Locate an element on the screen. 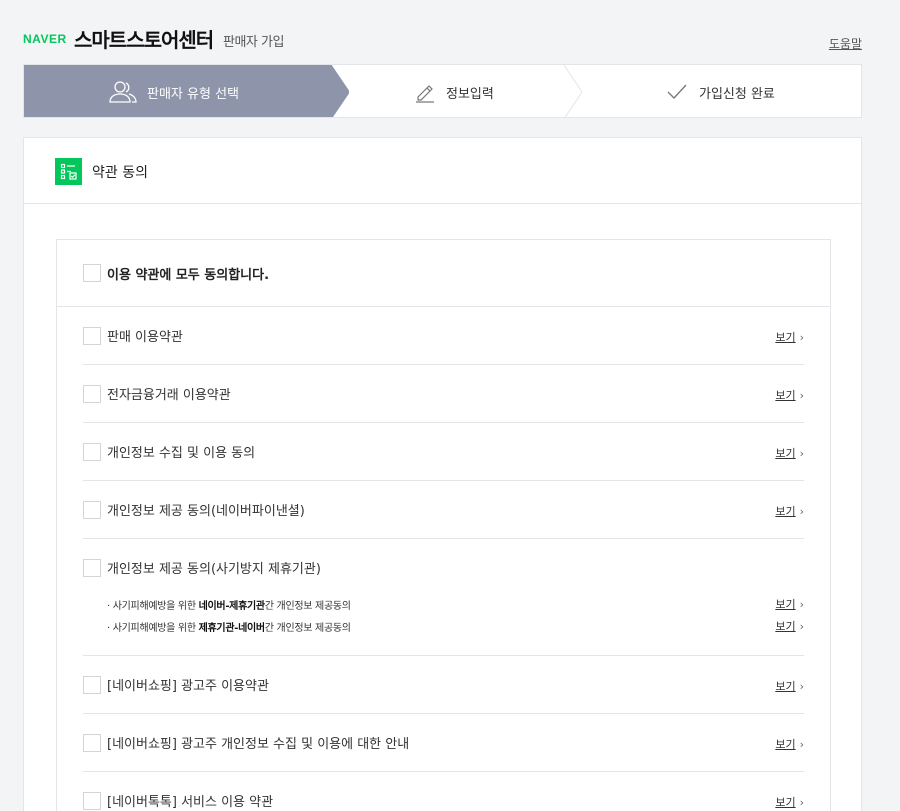 The width and height of the screenshot is (900, 811). agree-all-row: 이용 약관에 모두 동의합니다. is located at coordinates (443, 273).